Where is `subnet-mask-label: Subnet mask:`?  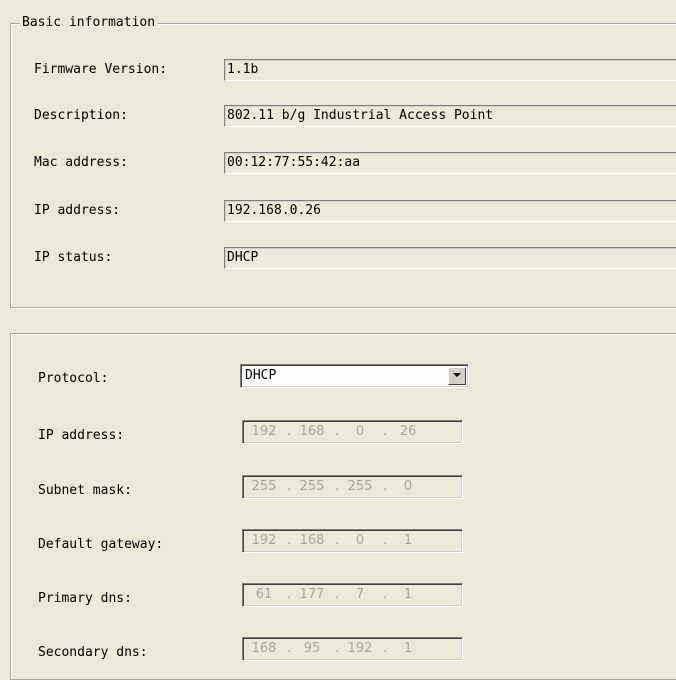
subnet-mask-label: Subnet mask: is located at coordinates (85, 490).